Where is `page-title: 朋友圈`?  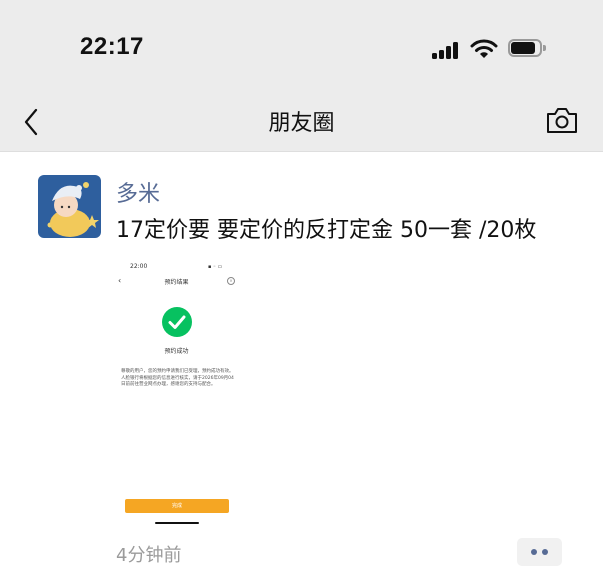 page-title: 朋友圈 is located at coordinates (301, 123).